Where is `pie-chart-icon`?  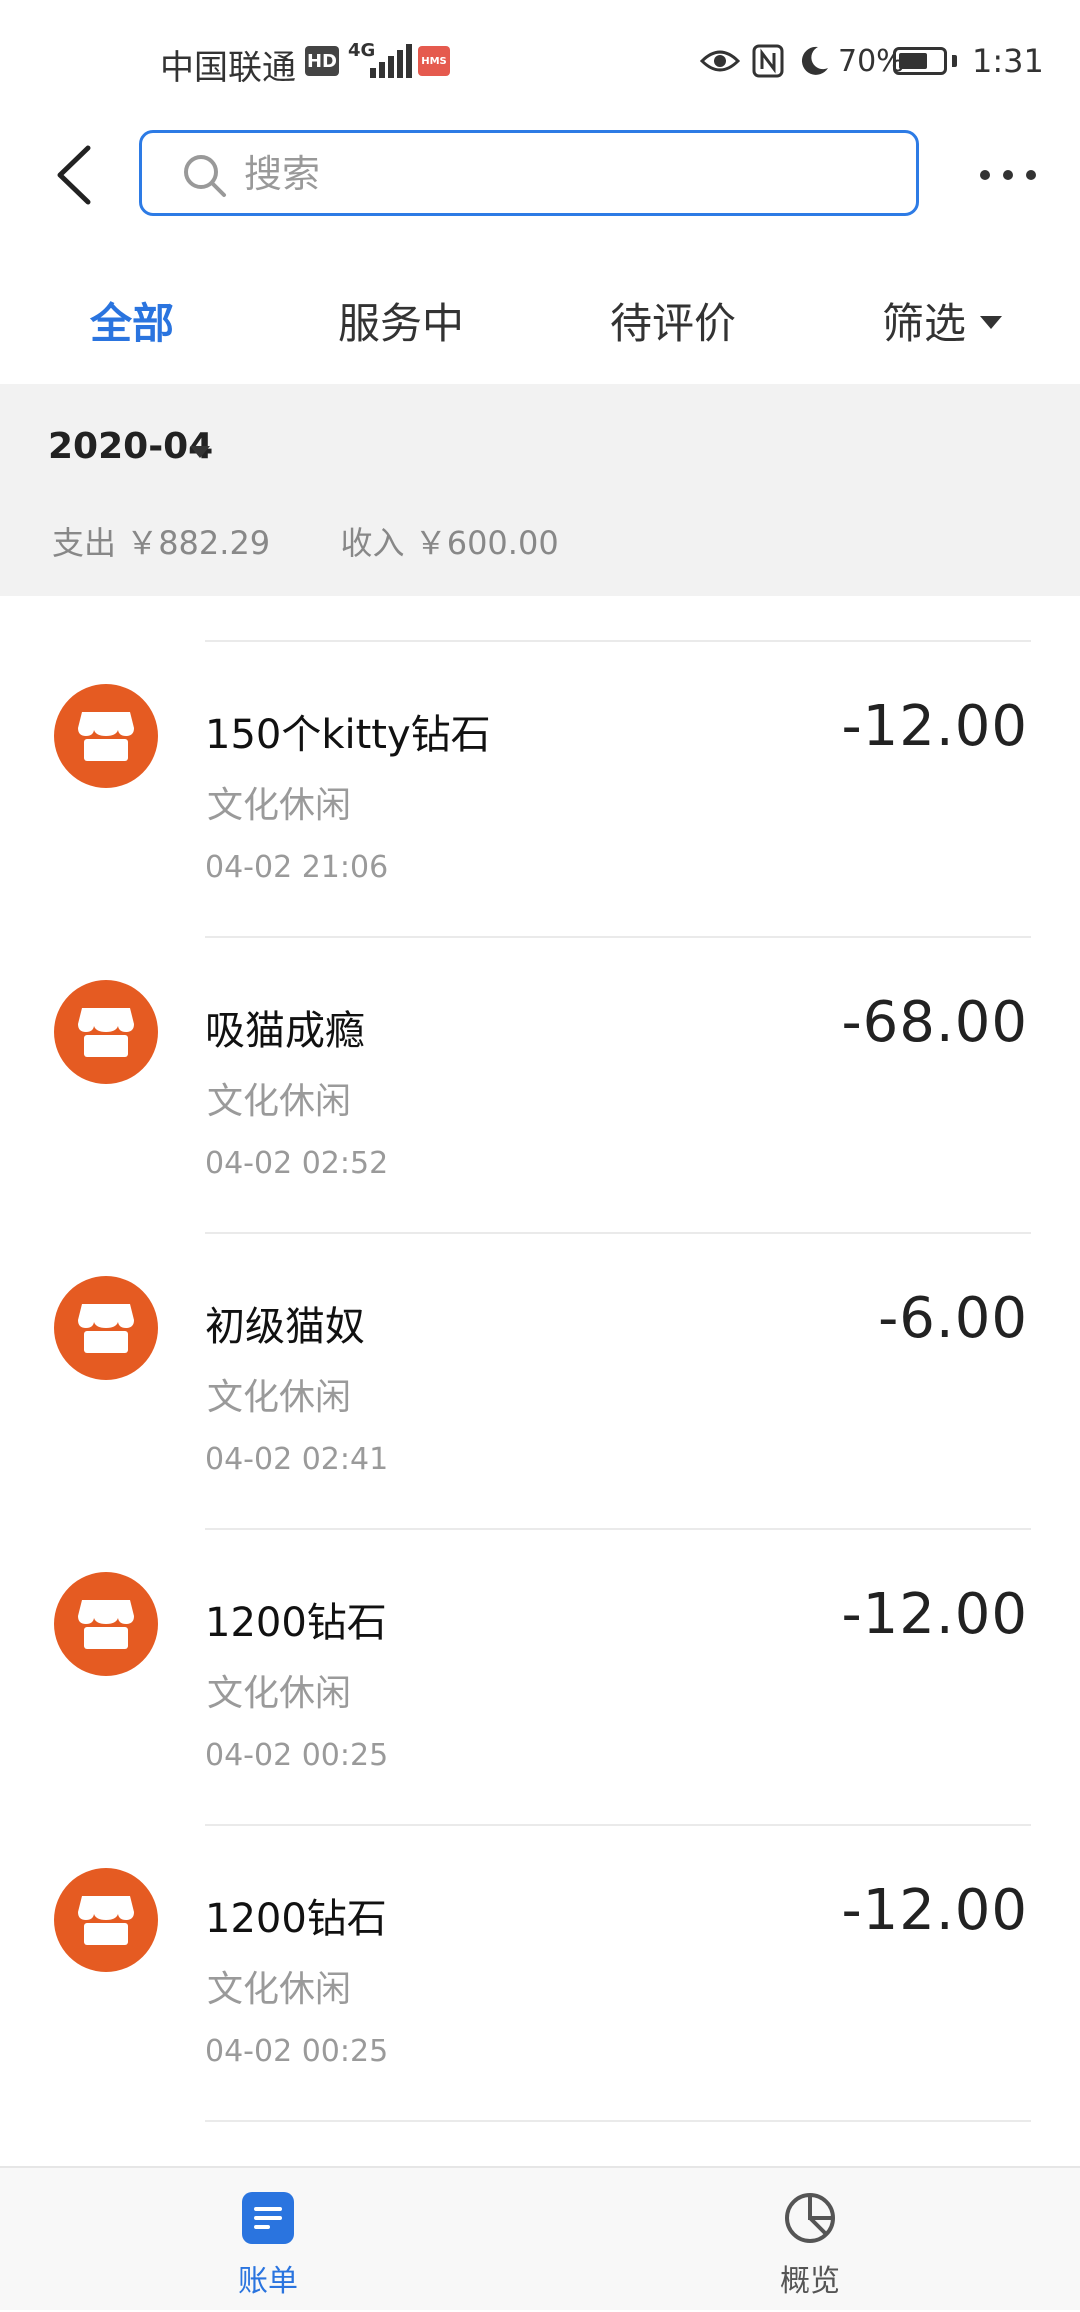 pie-chart-icon is located at coordinates (810, 2218).